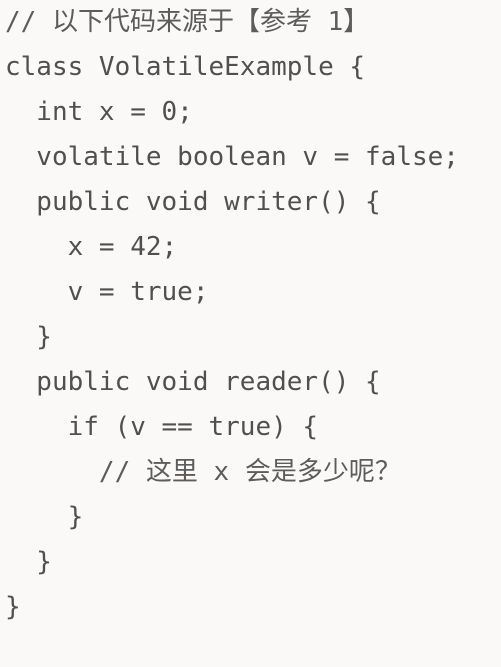 The width and height of the screenshot is (501, 667). Describe the element at coordinates (162, 427) in the screenshot. I see `code-line-if-statement: if (v == true) {` at that location.